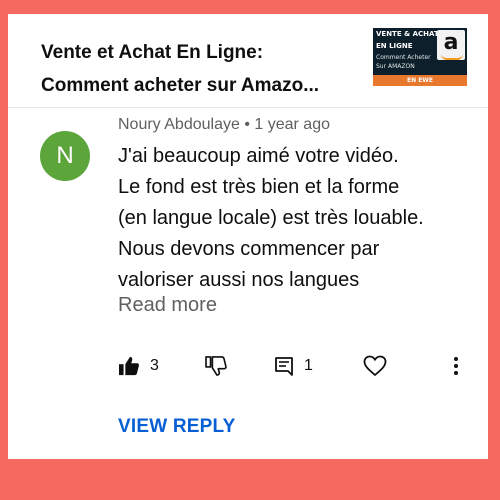 The height and width of the screenshot is (500, 500). Describe the element at coordinates (248, 107) in the screenshot. I see `divider` at that location.